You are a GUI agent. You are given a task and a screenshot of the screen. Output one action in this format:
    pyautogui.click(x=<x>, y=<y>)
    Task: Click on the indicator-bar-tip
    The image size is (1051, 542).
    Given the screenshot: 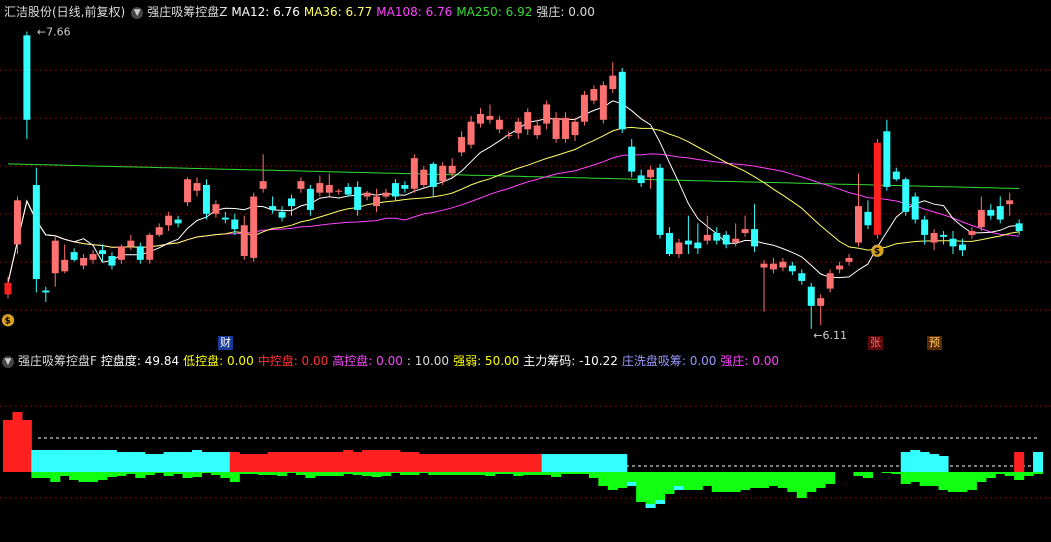 What is the action you would take?
    pyautogui.click(x=660, y=502)
    